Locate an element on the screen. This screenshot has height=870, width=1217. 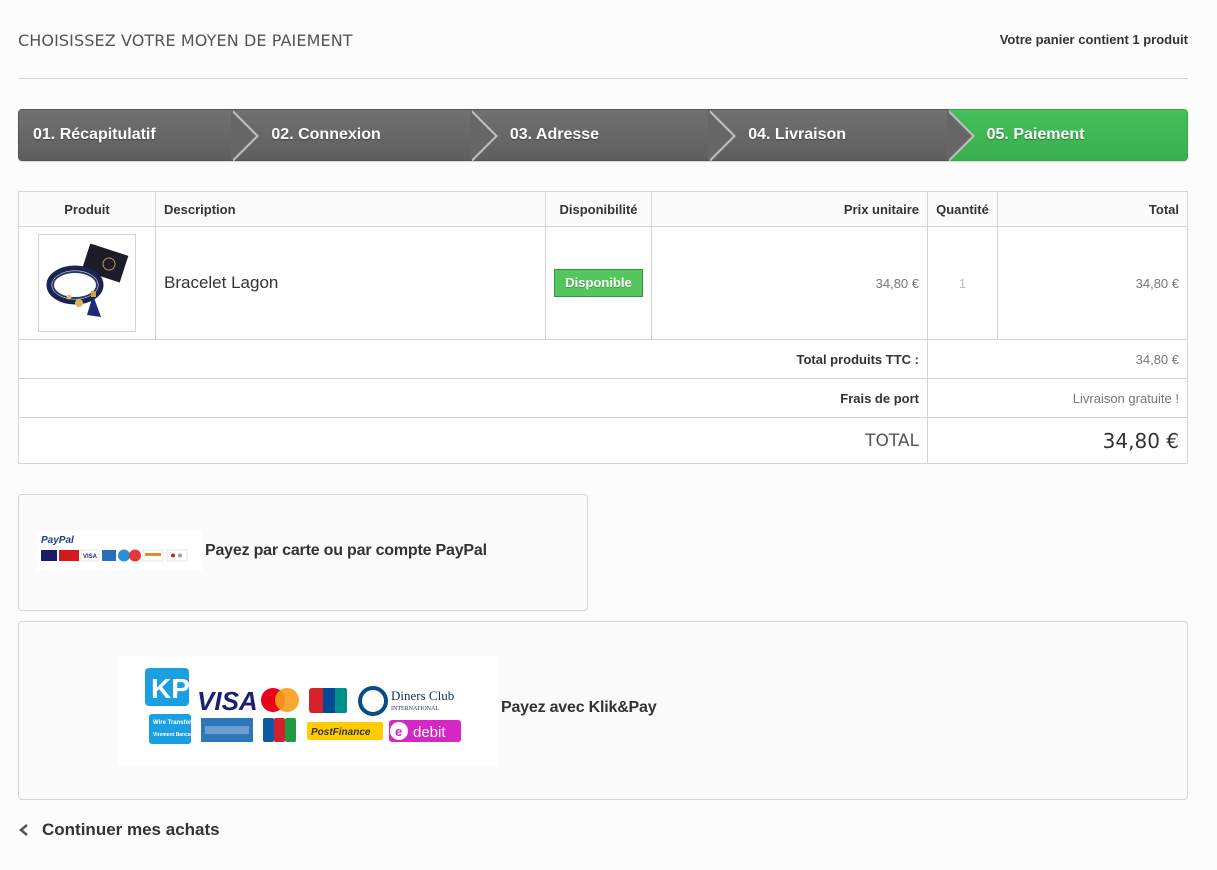
svg-text: VISA is located at coordinates (90, 557).